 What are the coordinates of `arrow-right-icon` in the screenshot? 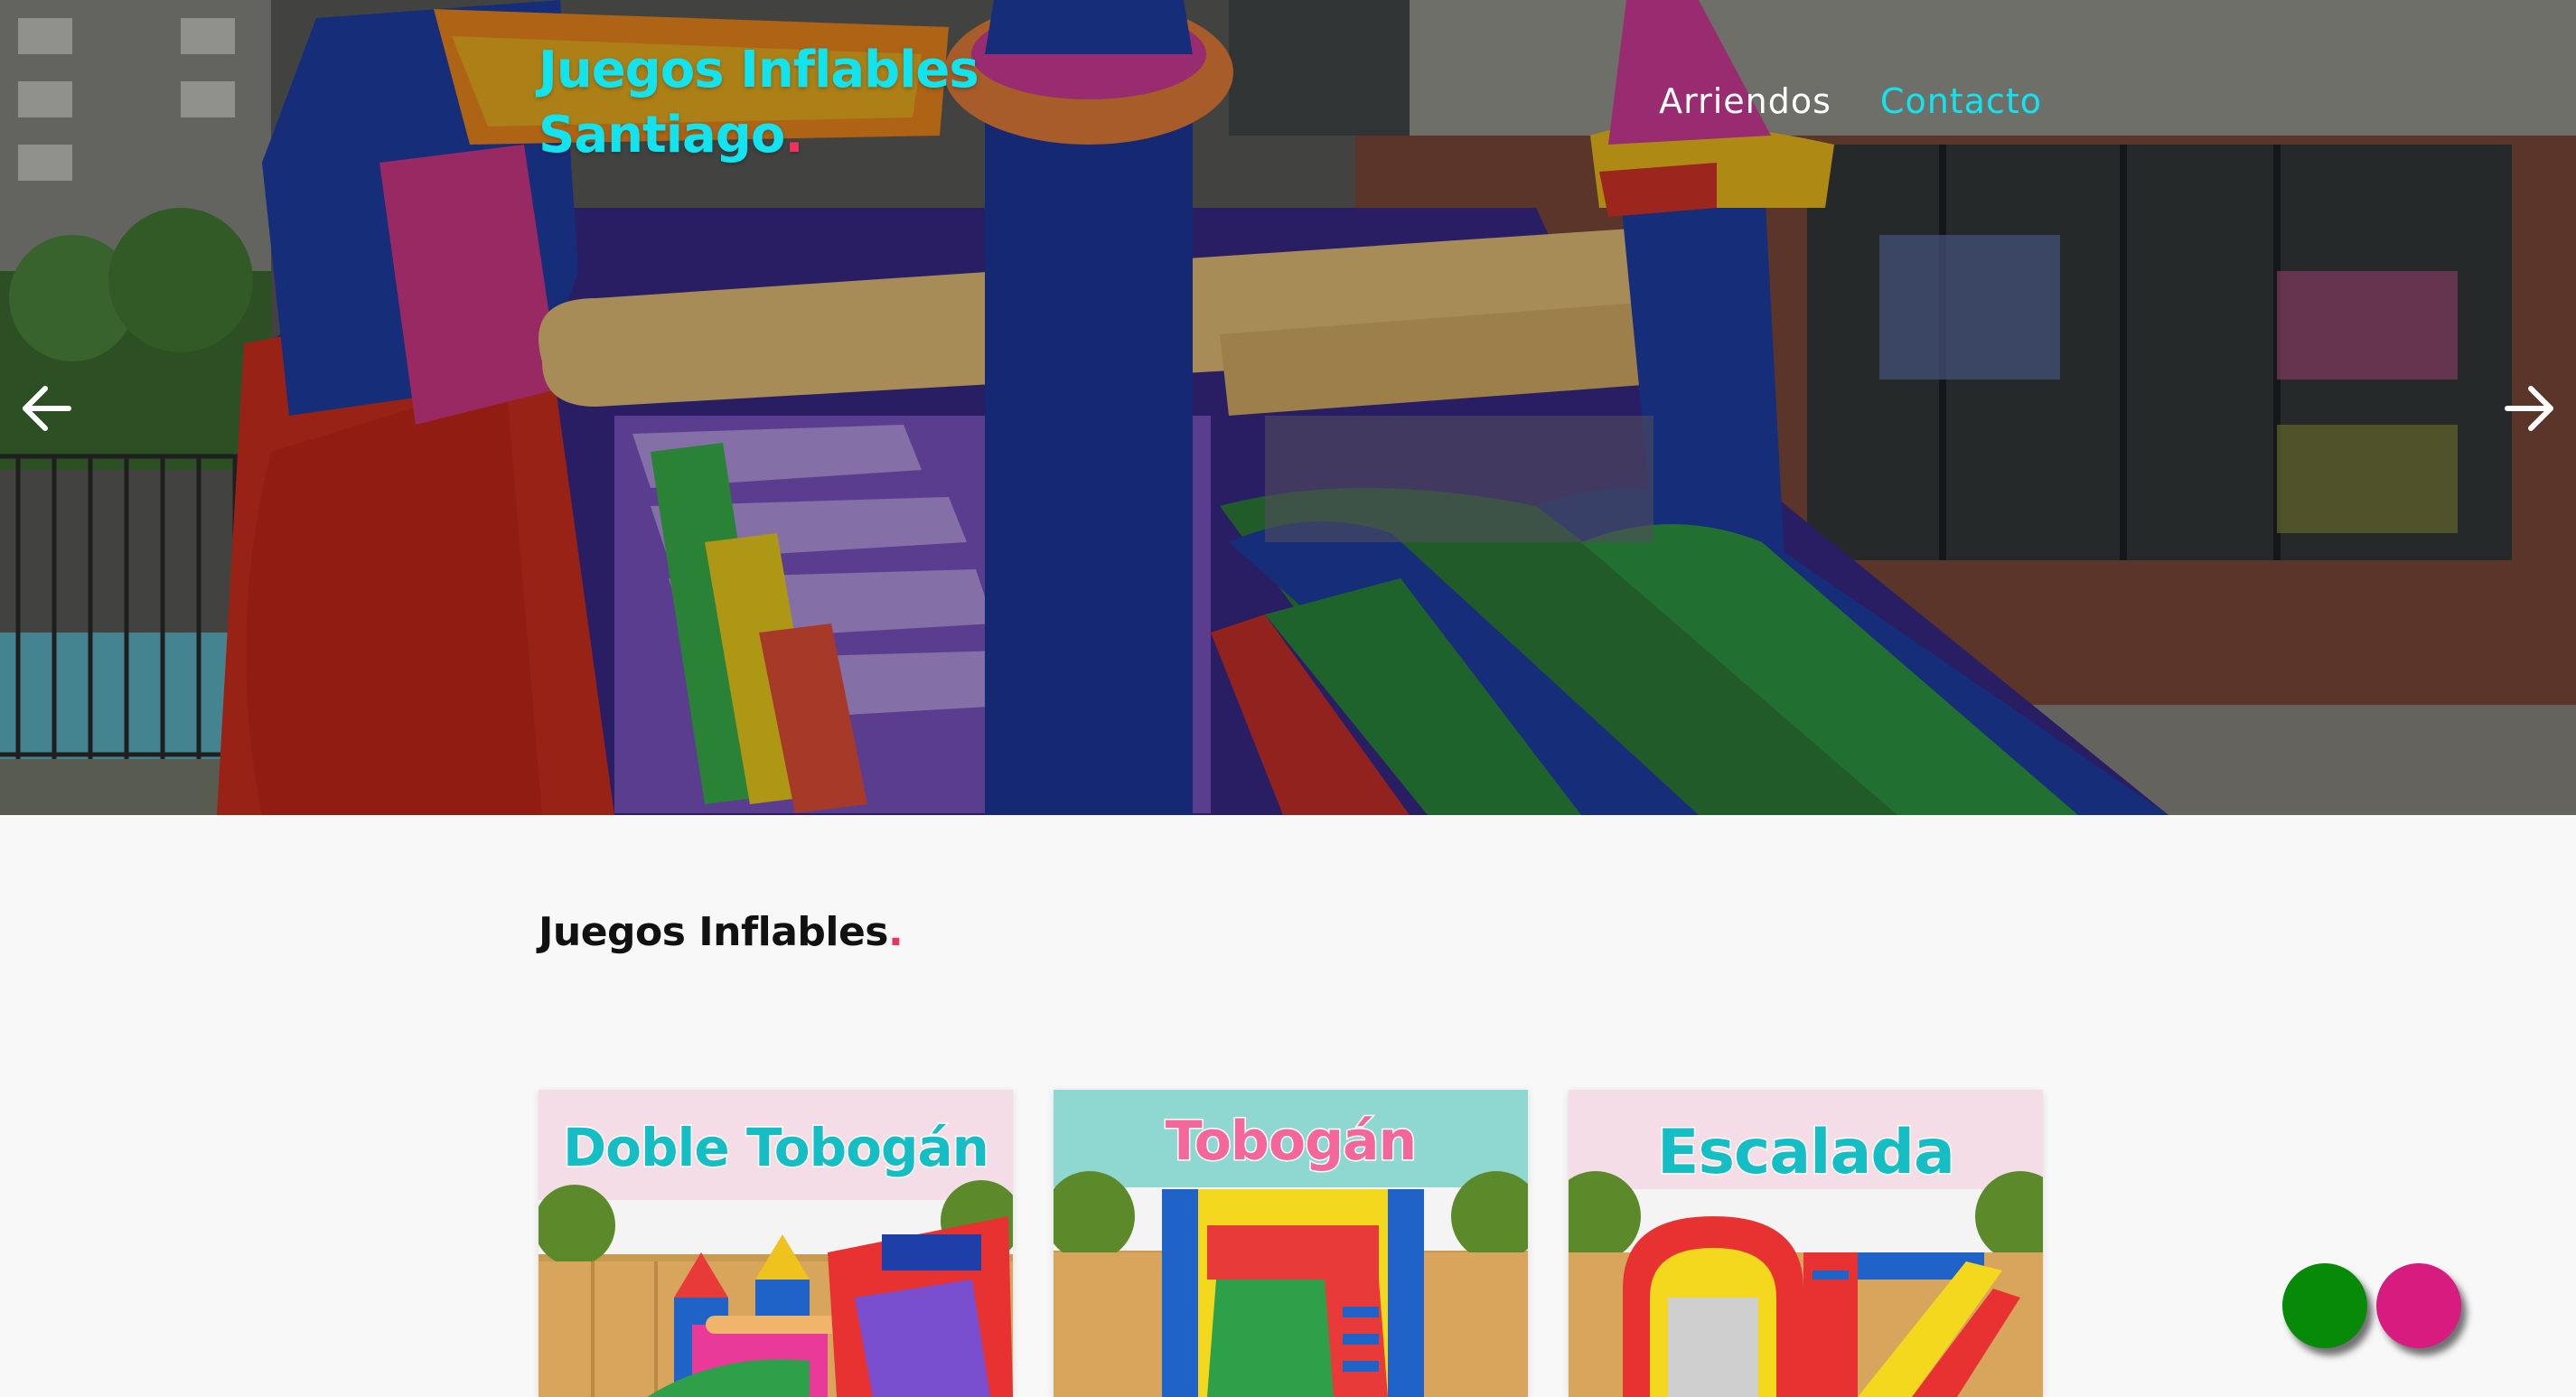 It's located at (2529, 408).